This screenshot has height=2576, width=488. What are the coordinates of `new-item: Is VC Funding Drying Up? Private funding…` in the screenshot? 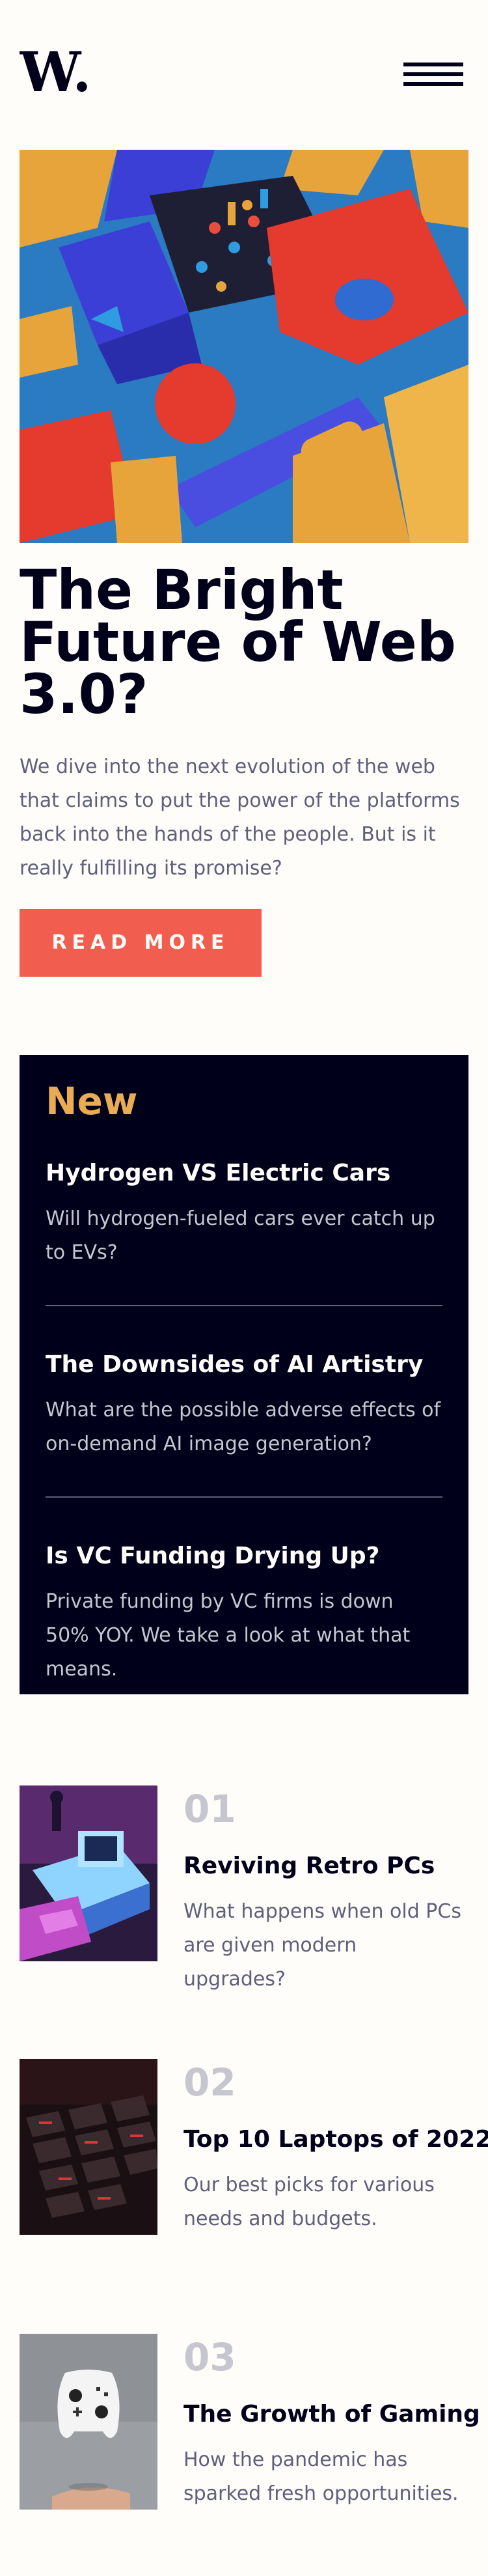 It's located at (244, 1614).